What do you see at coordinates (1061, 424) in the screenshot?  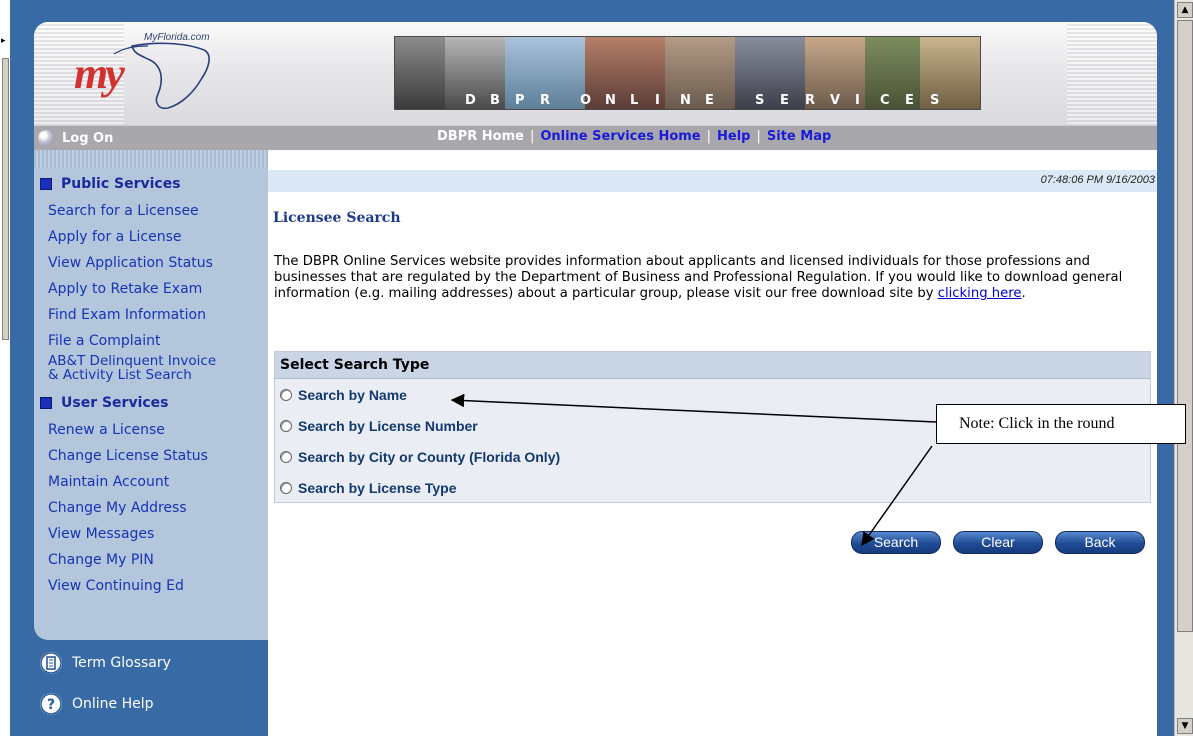 I see `annotation-note: Note: Click in the round` at bounding box center [1061, 424].